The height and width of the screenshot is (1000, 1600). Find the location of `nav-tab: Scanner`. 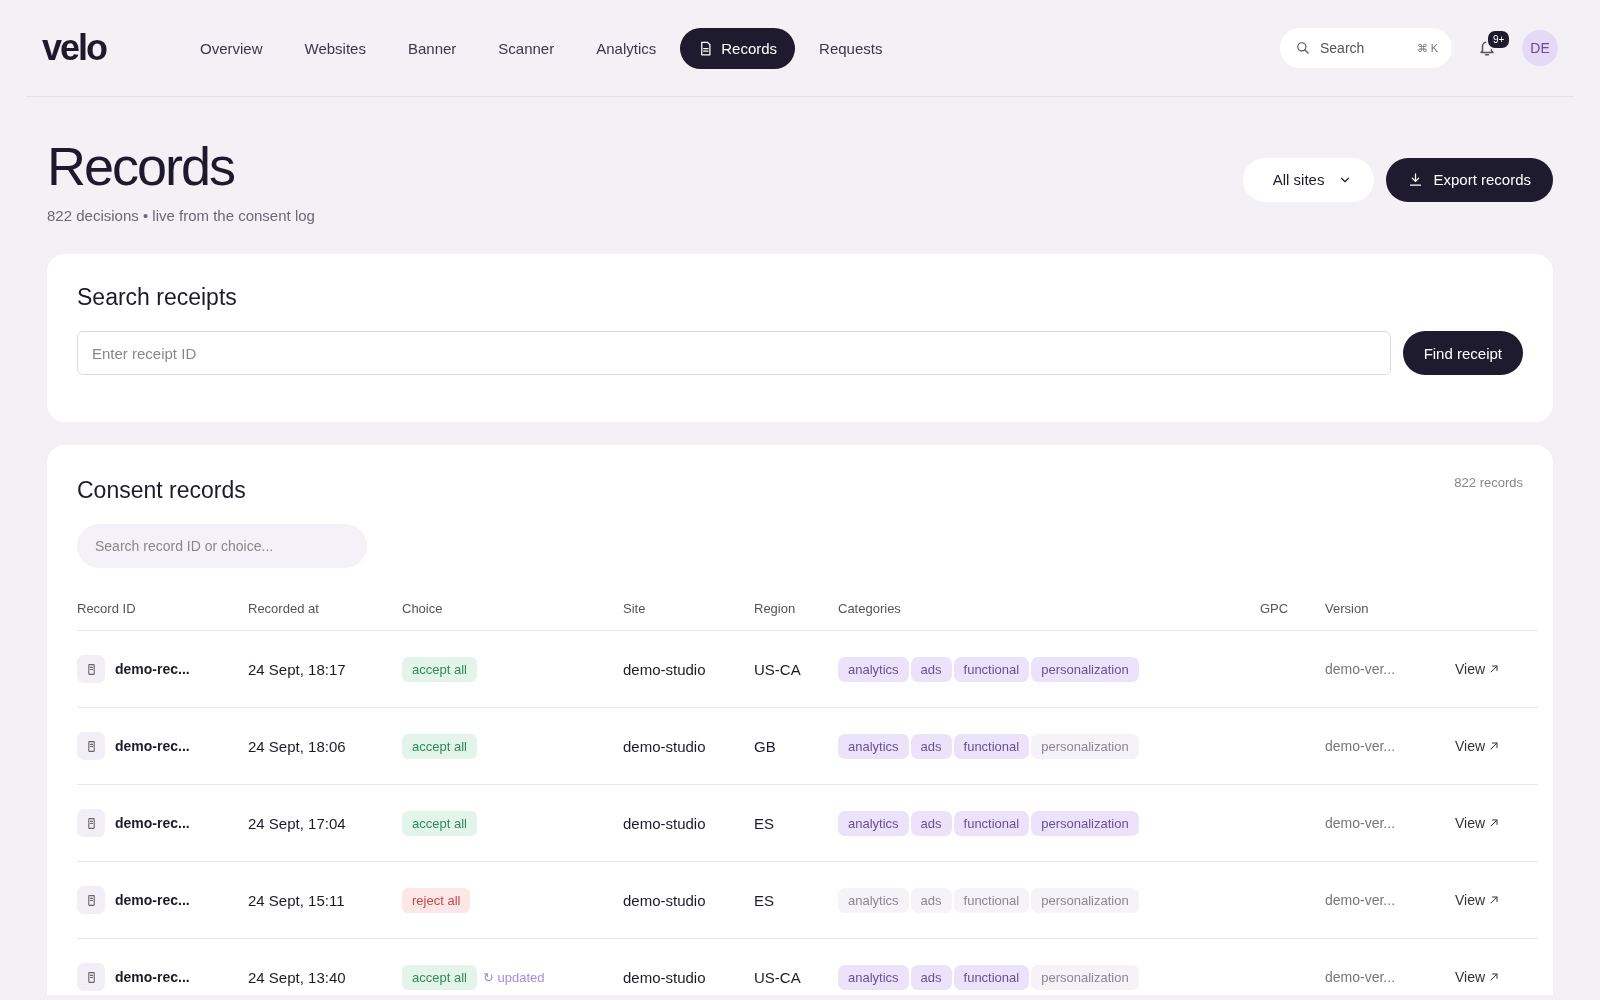

nav-tab: Scanner is located at coordinates (526, 48).